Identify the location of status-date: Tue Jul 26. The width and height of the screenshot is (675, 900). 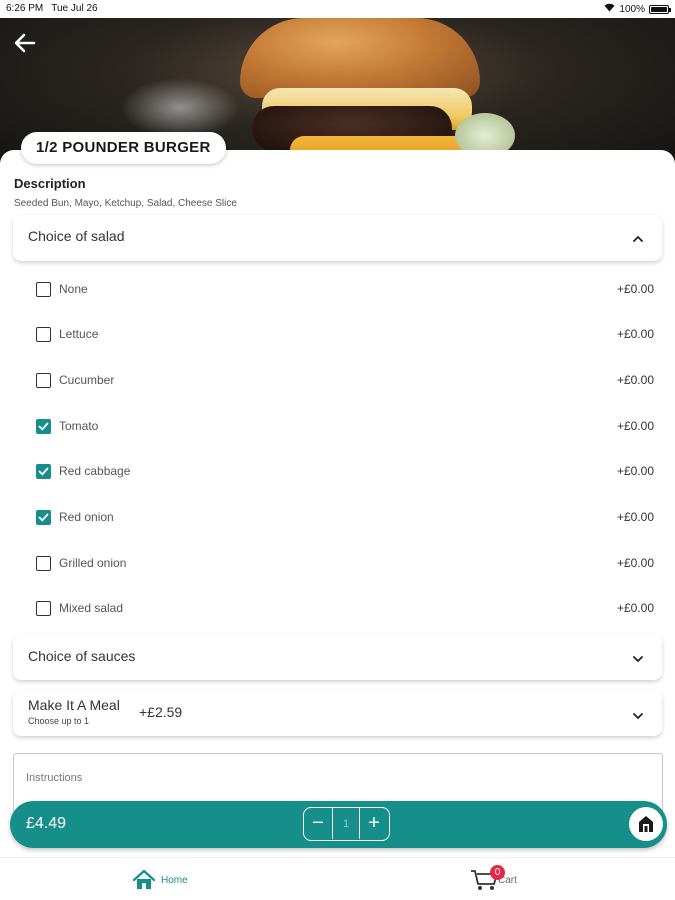
(74, 8).